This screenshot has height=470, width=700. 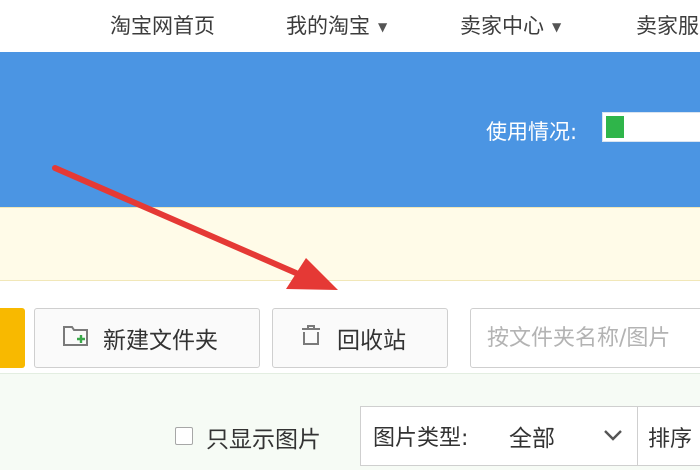 What do you see at coordinates (532, 132) in the screenshot?
I see `usage-label: 使用情况:` at bounding box center [532, 132].